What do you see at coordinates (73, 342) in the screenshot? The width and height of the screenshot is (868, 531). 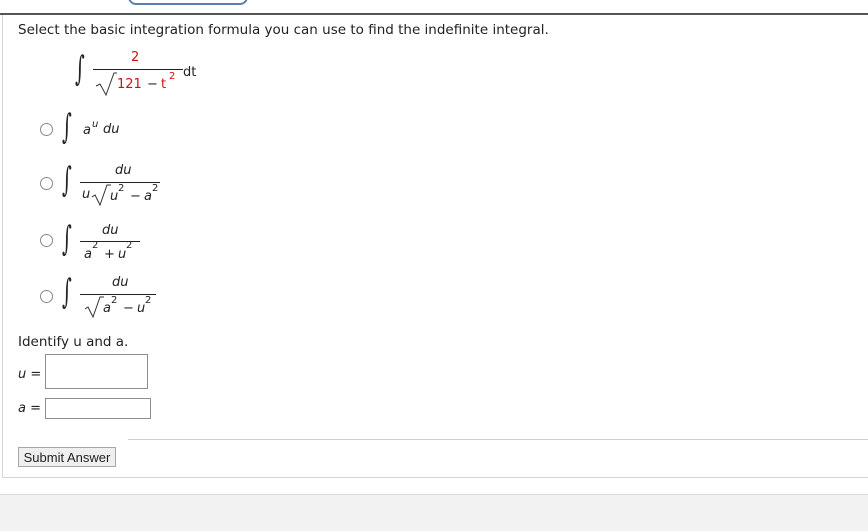 I see `identify-prompt: Identify u and a.` at bounding box center [73, 342].